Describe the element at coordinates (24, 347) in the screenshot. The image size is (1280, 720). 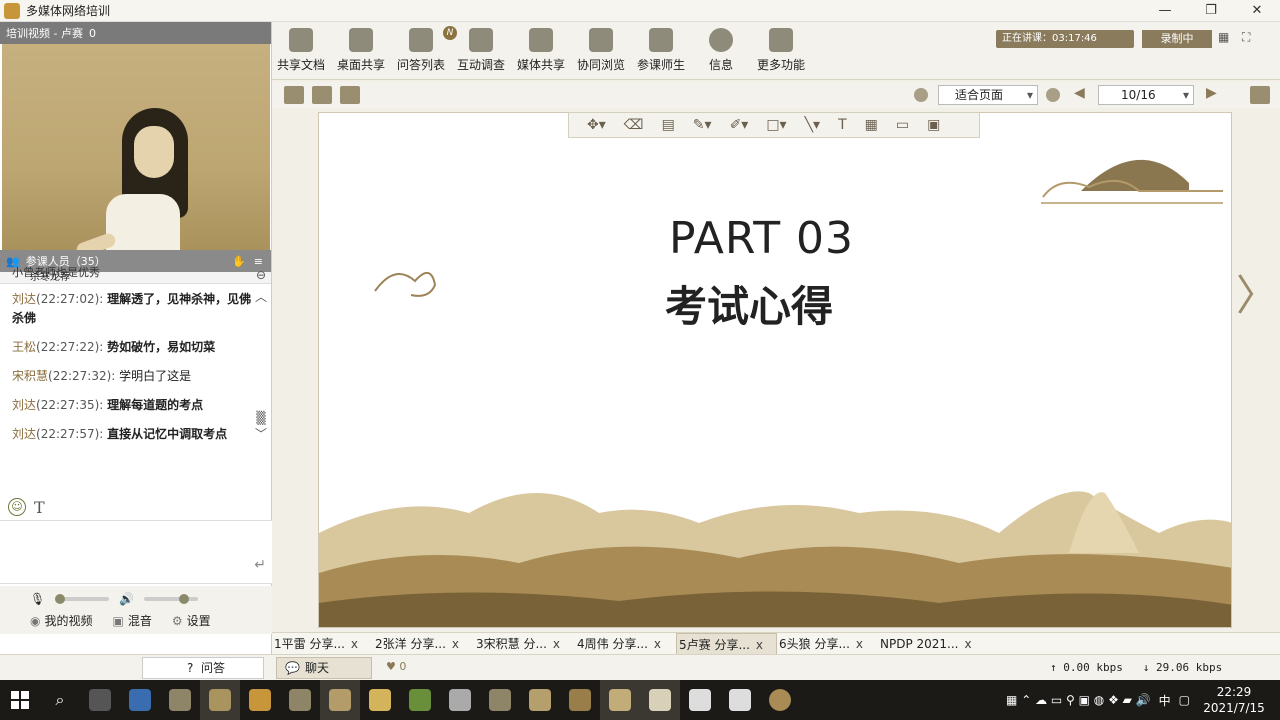
I see `chat-sender: 王松` at that location.